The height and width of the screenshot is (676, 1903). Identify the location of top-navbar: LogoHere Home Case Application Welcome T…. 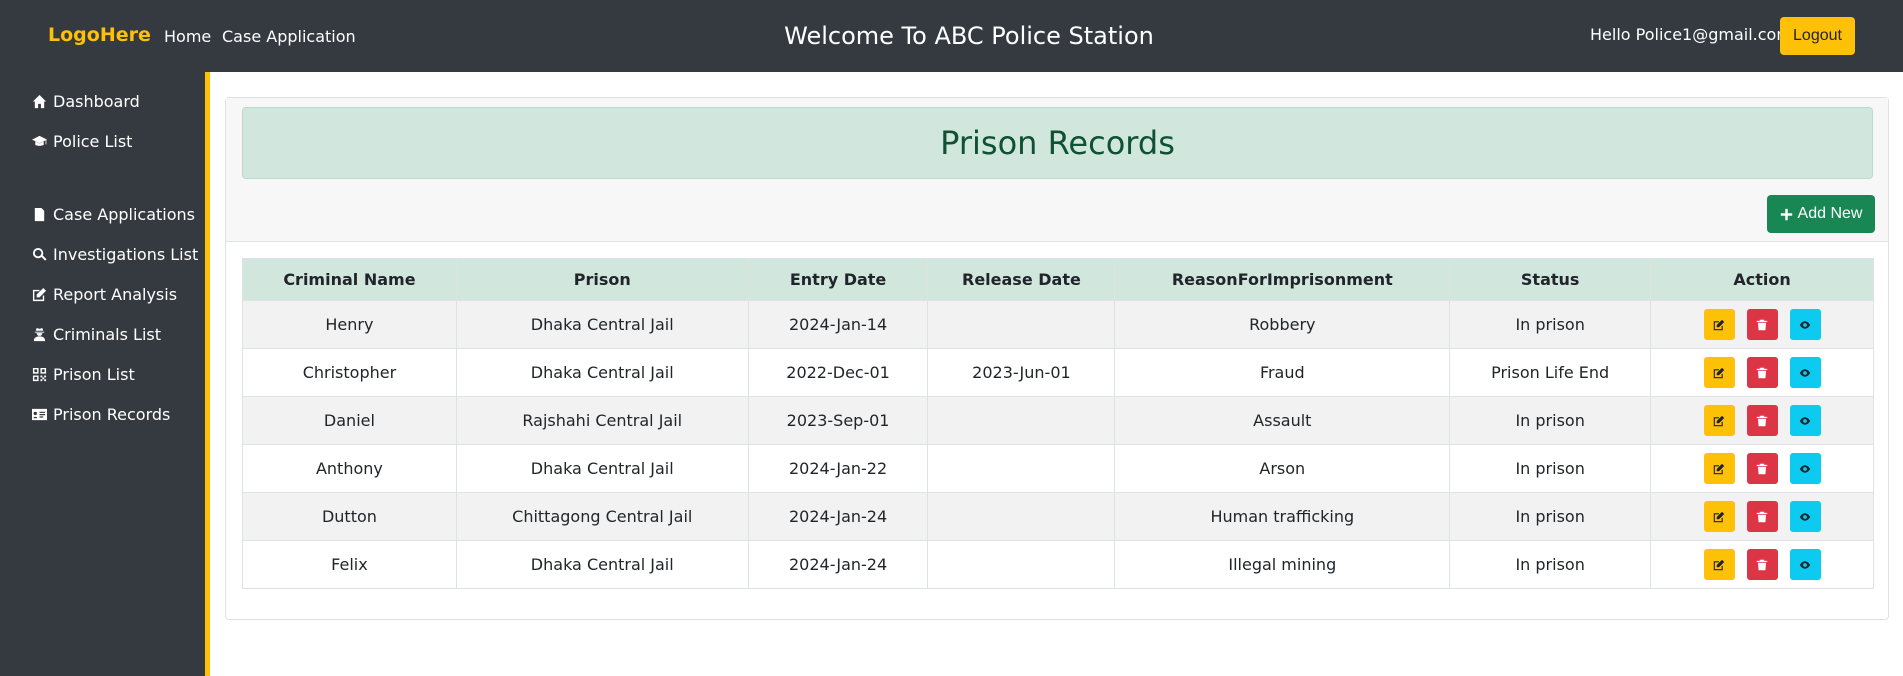
(951, 36).